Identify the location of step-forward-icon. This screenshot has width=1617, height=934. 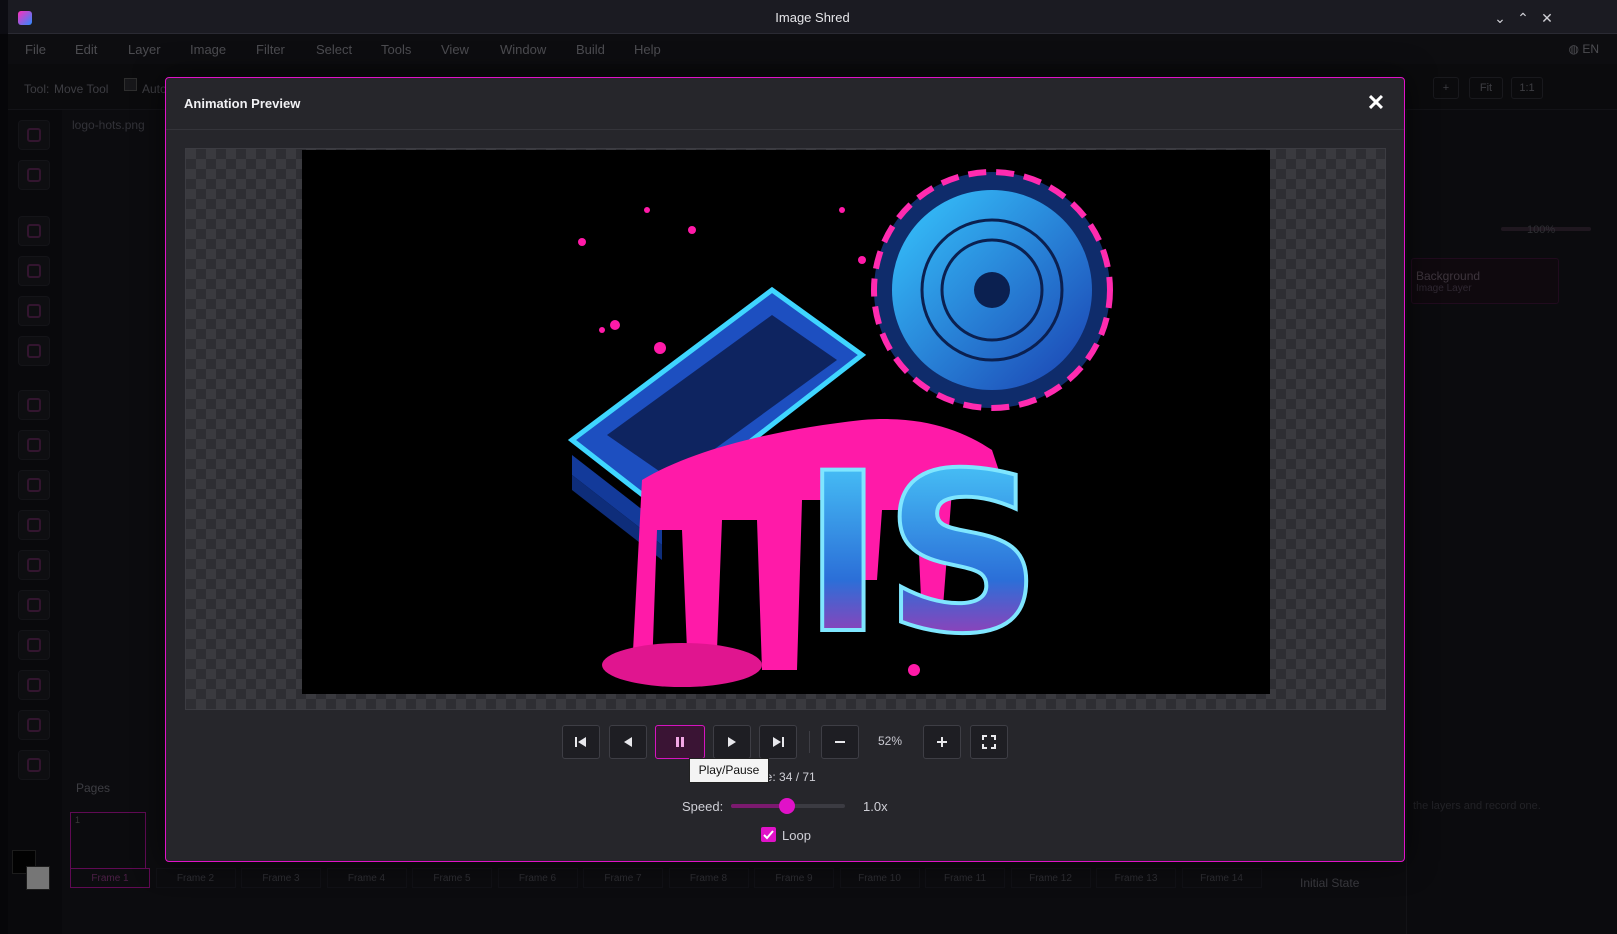
(732, 742).